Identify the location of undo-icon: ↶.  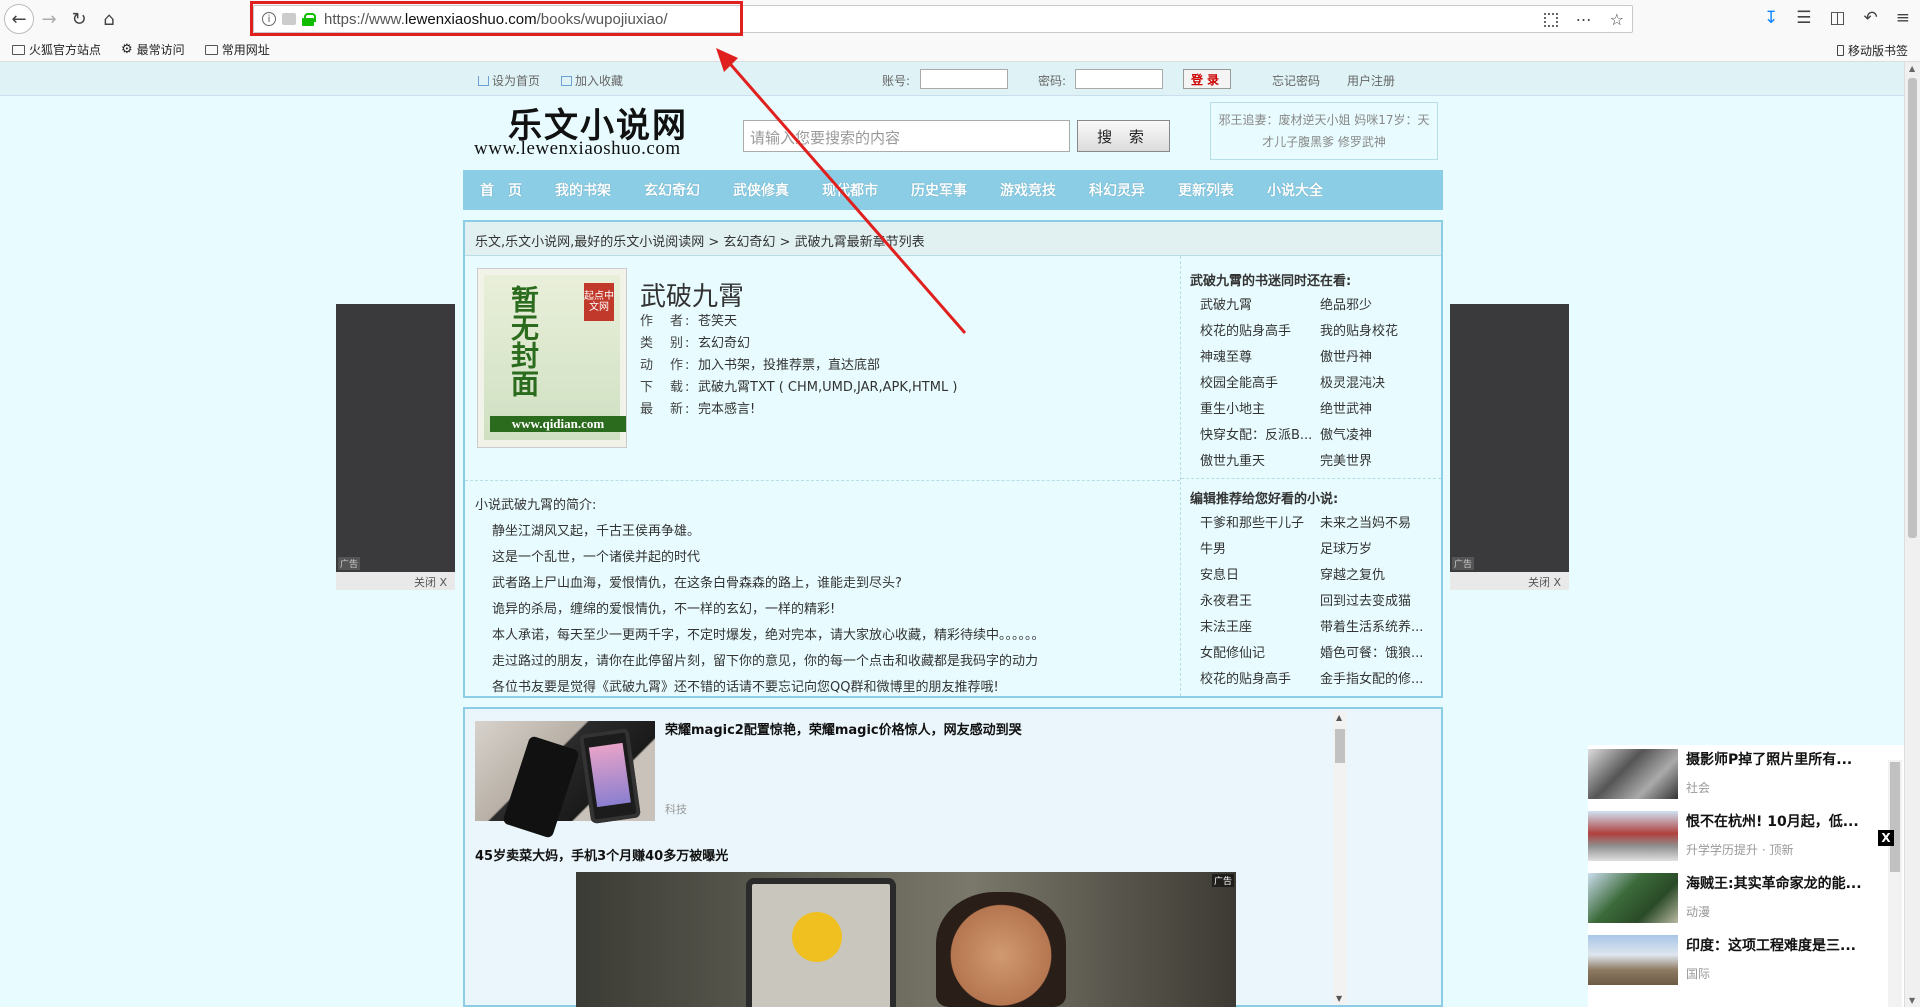
(1871, 18).